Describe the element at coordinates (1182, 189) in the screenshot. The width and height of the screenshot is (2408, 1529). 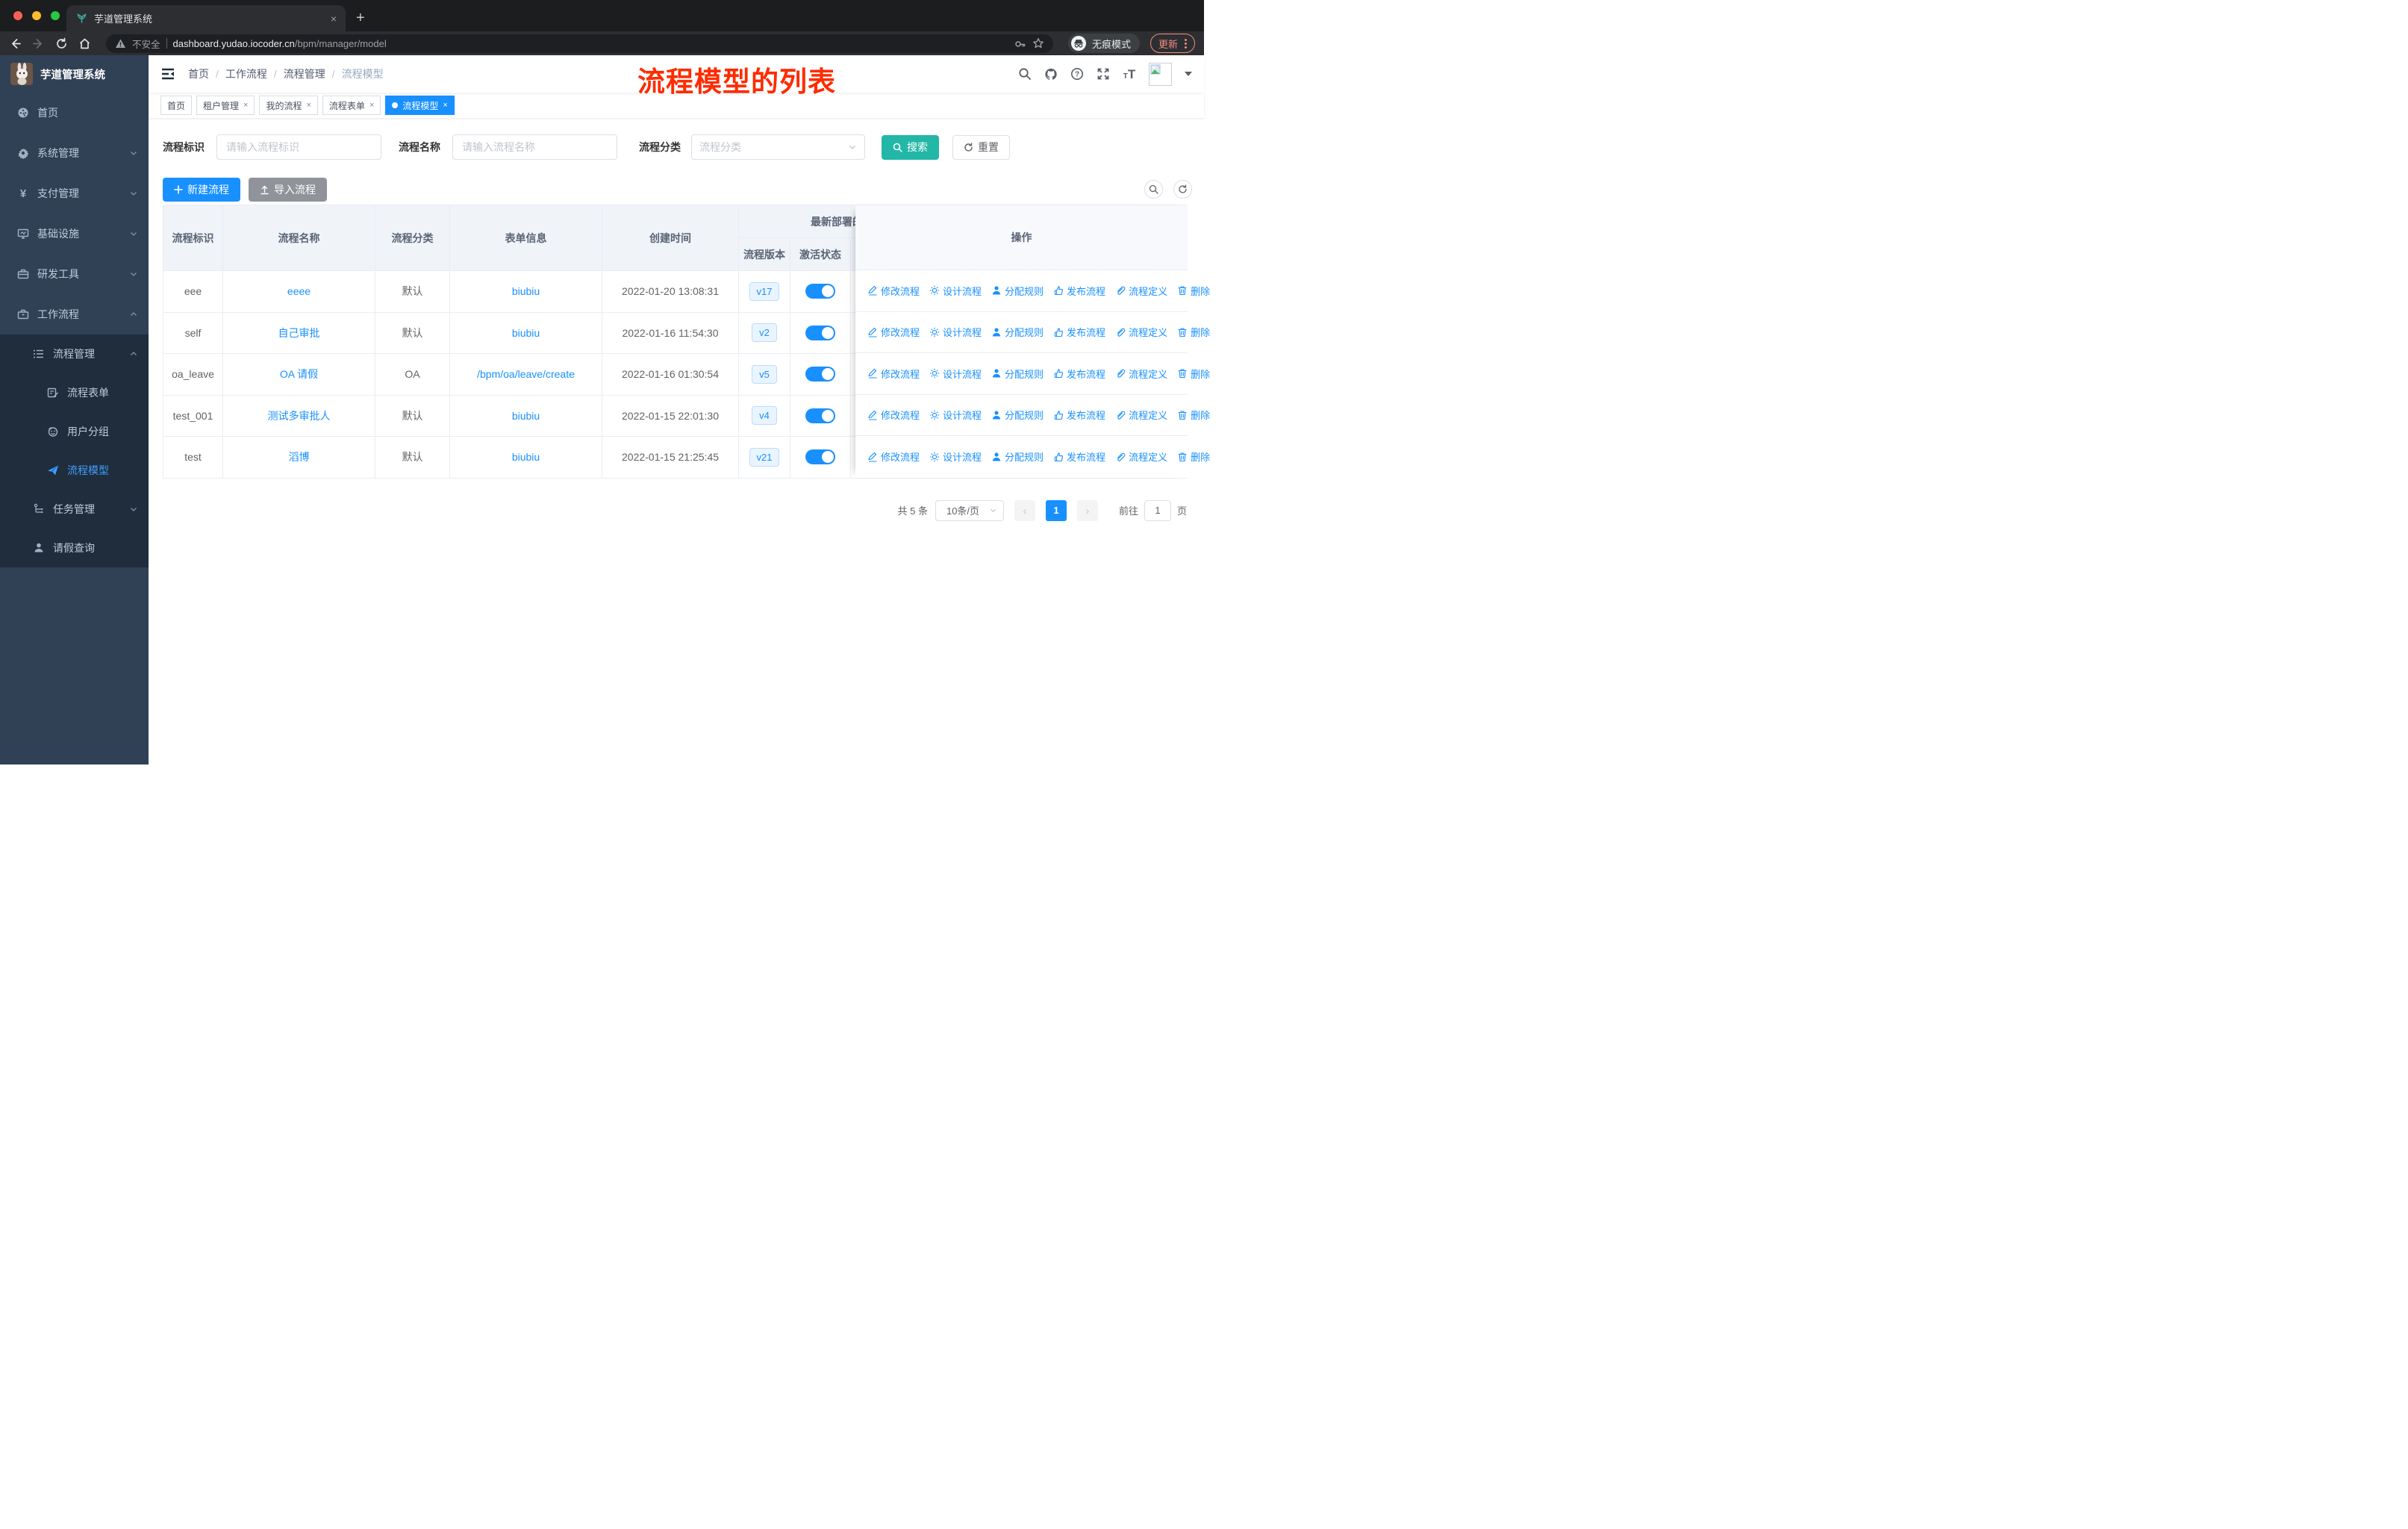
I see `refresh-table-icon` at that location.